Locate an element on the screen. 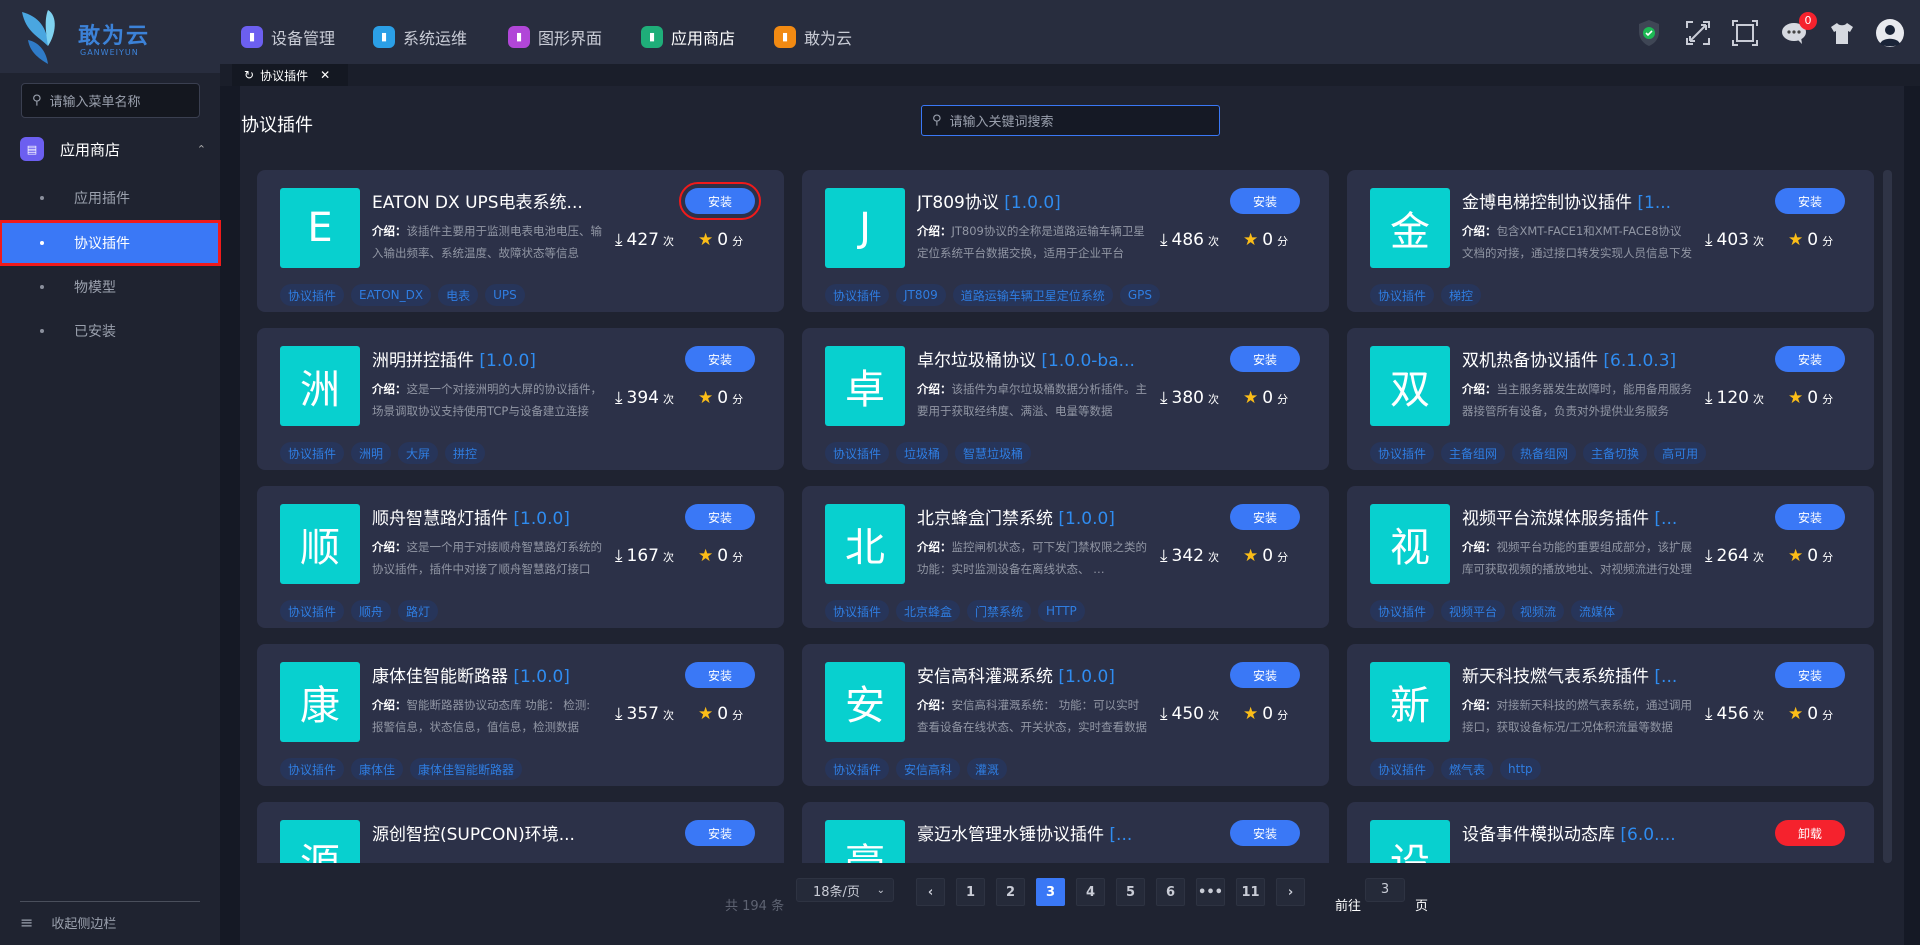 The image size is (1920, 945). tag: 高可用 is located at coordinates (1680, 453).